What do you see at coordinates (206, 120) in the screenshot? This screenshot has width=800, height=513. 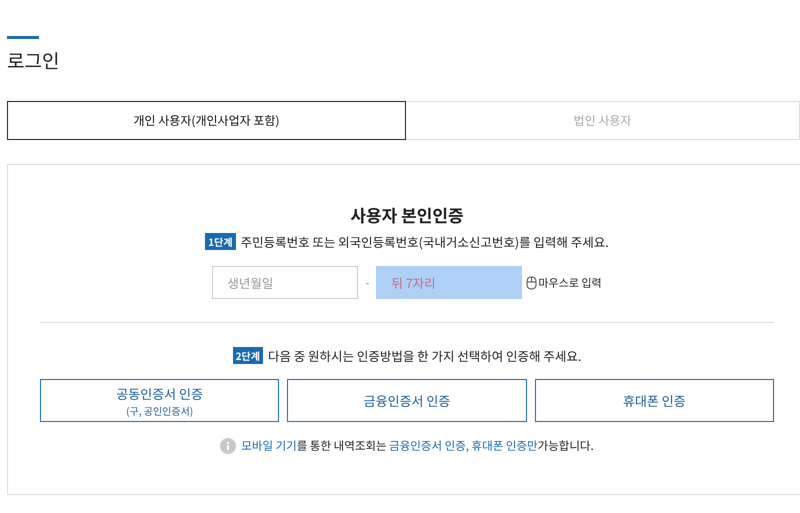 I see `tab: 개인 사용자(개인사업자 포함)` at bounding box center [206, 120].